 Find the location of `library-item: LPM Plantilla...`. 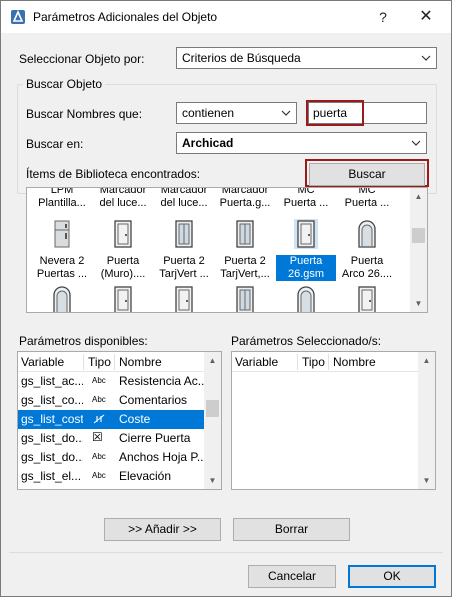

library-item: LPM Plantilla... is located at coordinates (62, 198).